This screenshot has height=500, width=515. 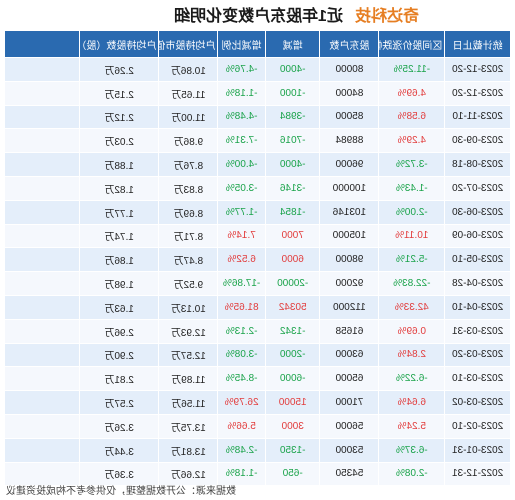 I want to click on cell-avg-shares: 1.74万, so click(x=119, y=236).